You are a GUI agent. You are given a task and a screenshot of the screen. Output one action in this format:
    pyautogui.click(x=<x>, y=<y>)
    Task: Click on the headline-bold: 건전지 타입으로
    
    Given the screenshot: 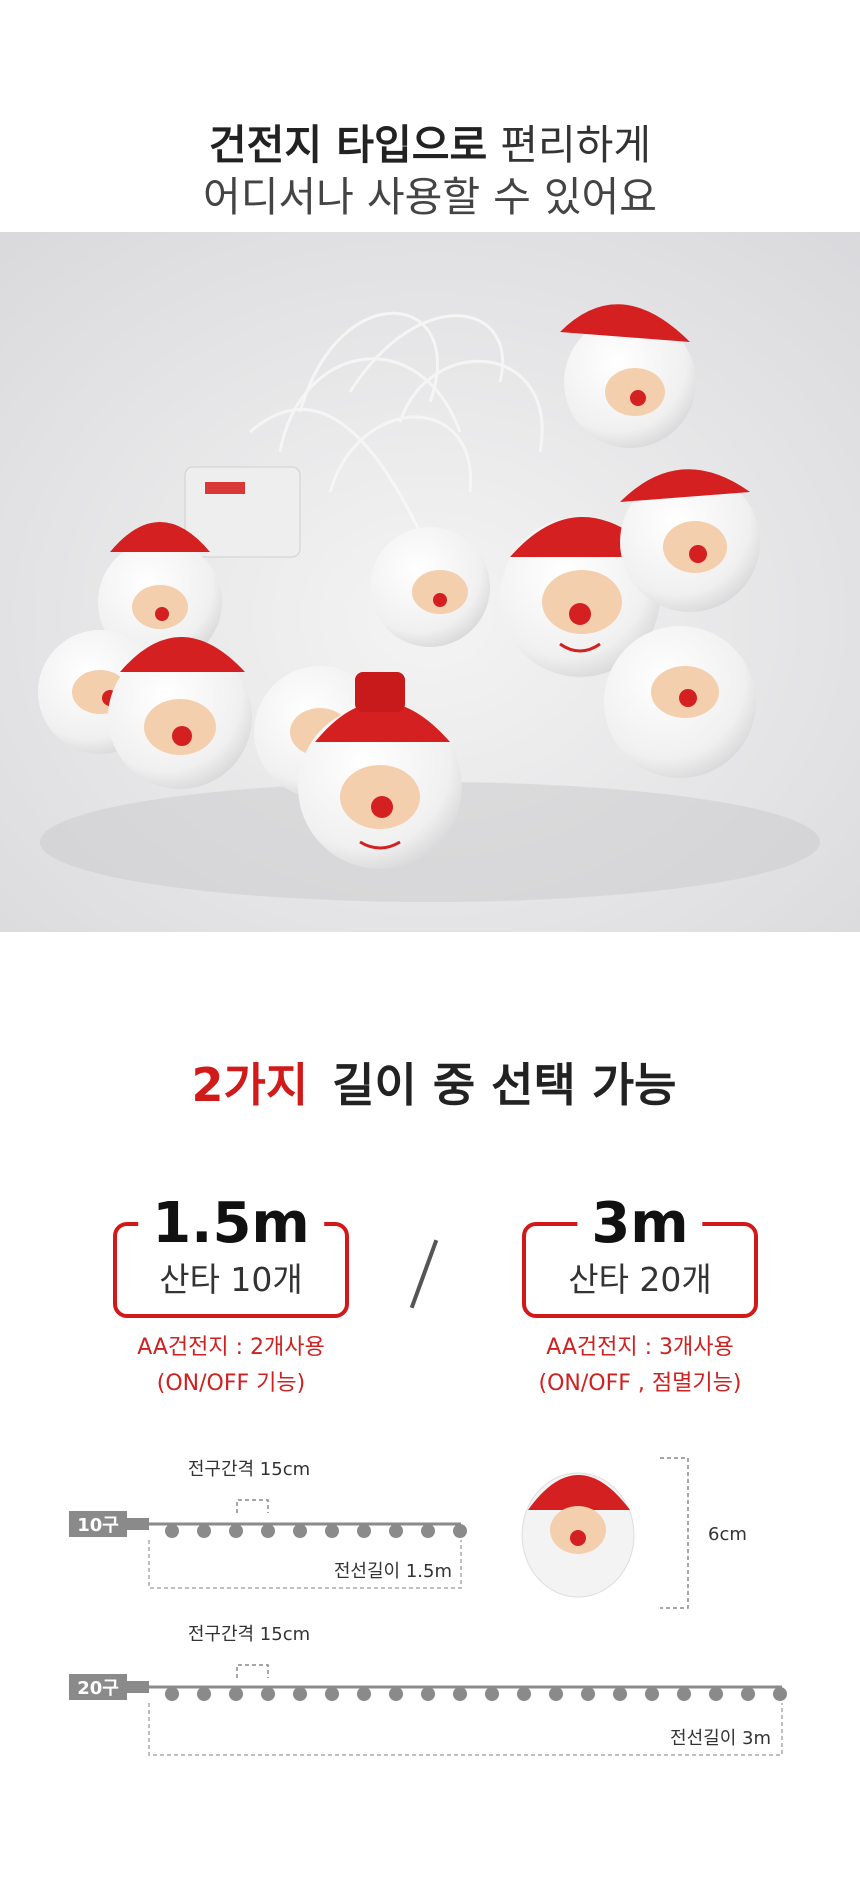 What is the action you would take?
    pyautogui.click(x=348, y=145)
    